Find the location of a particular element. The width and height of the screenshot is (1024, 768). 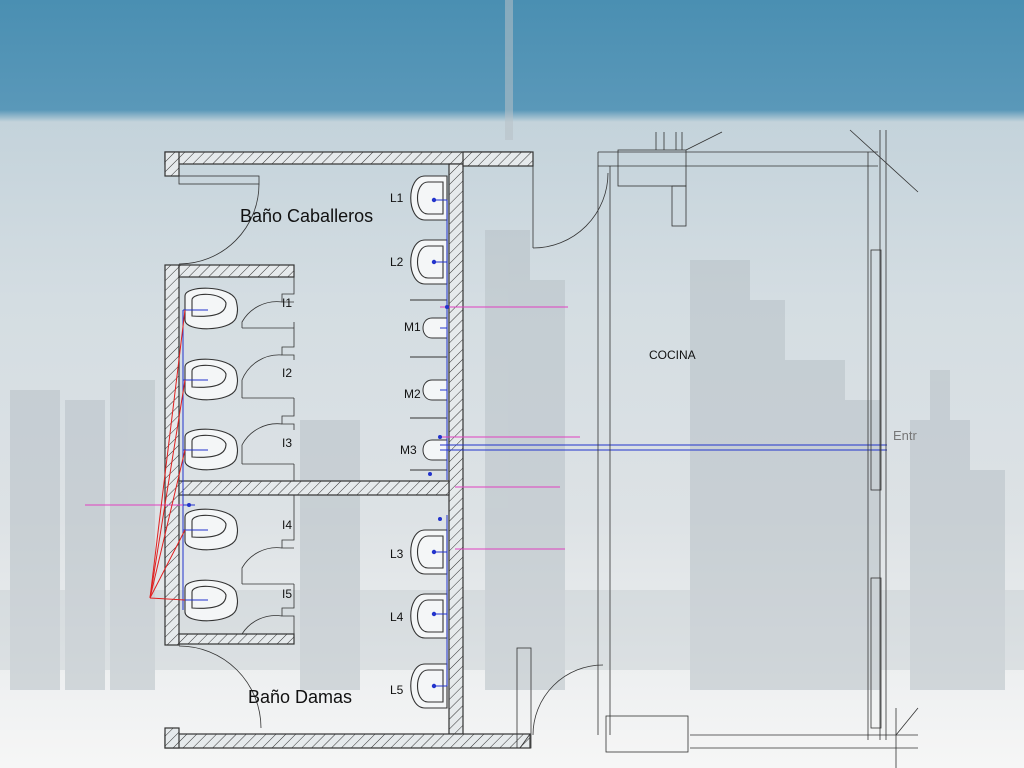

toilet-label-i4: I4 is located at coordinates (287, 525).